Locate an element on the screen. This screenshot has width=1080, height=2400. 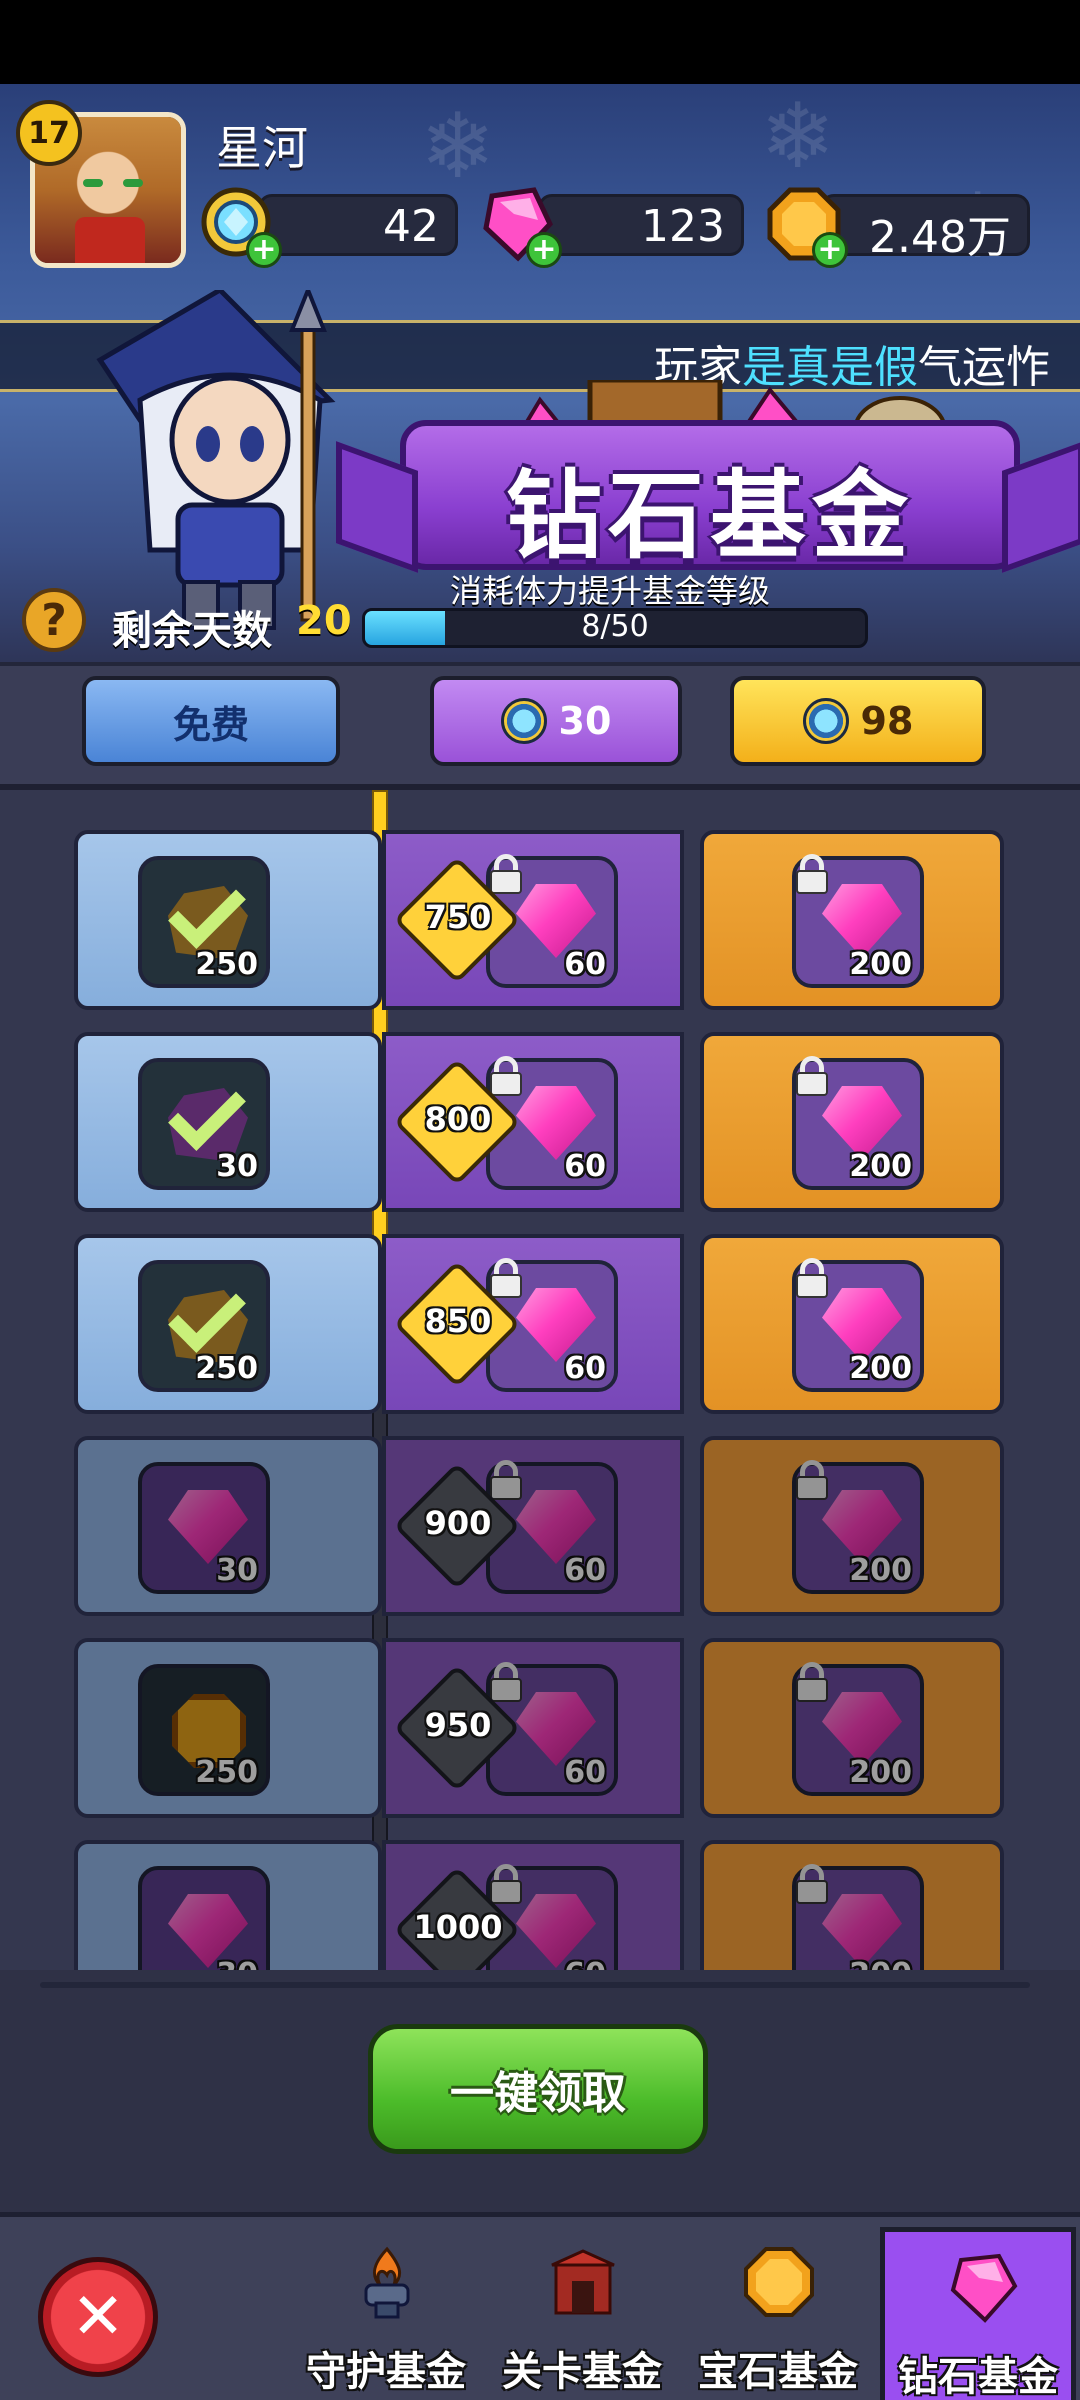
gold-icon: + is located at coordinates (806, 226).